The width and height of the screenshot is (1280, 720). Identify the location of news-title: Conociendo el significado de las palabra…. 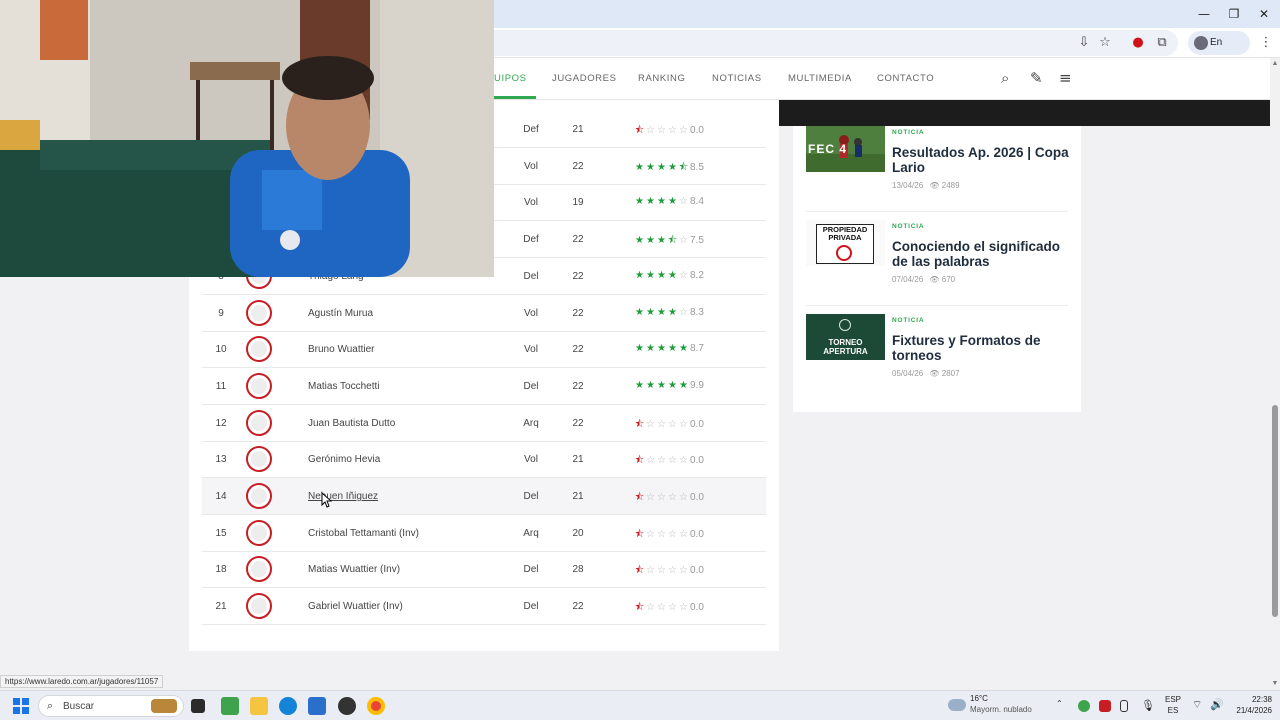
(981, 254).